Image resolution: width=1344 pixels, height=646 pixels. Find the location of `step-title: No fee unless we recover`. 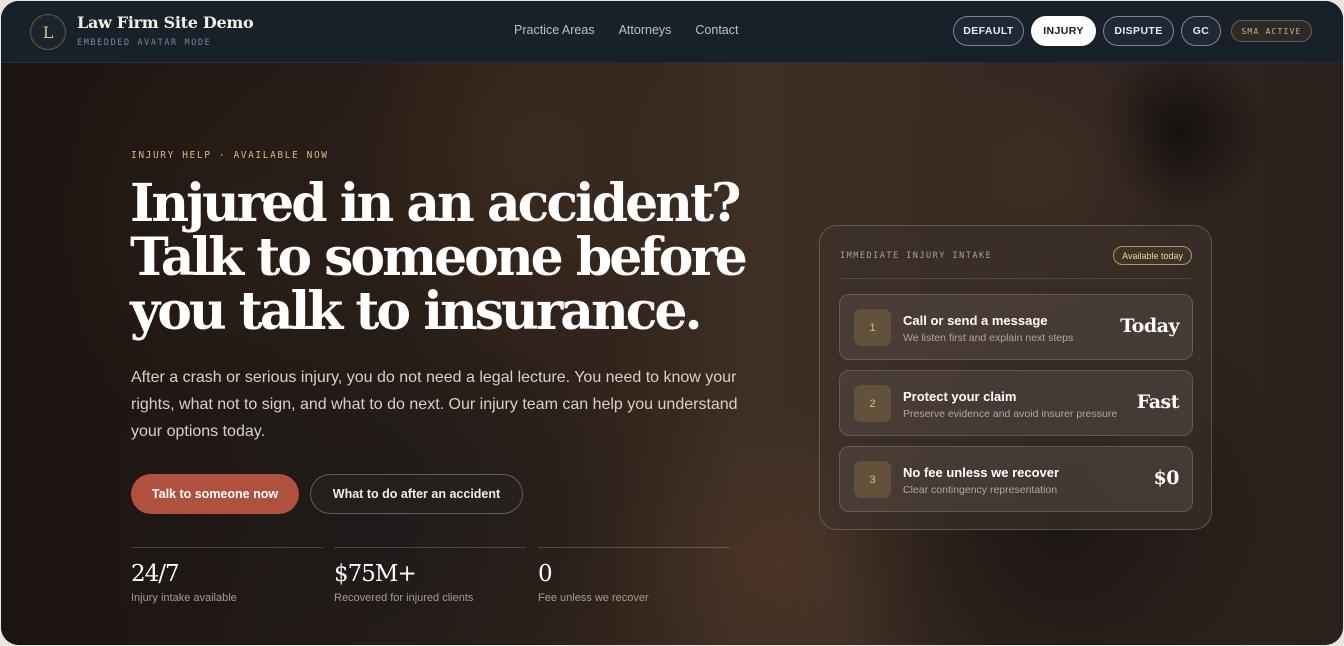

step-title: No fee unless we recover is located at coordinates (981, 472).